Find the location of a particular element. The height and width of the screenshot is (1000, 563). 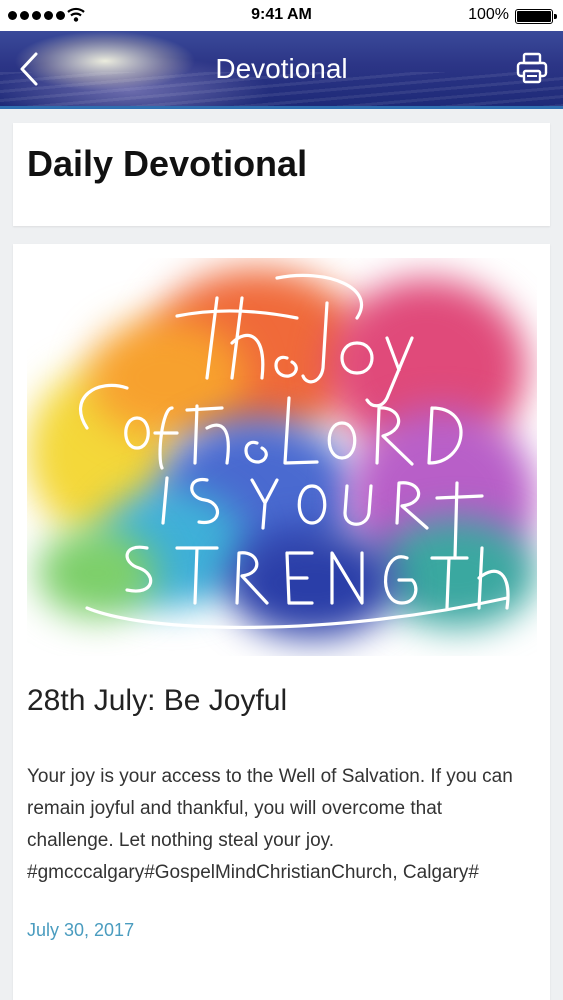

post-title: 28th July: Be Joyful is located at coordinates (157, 700).